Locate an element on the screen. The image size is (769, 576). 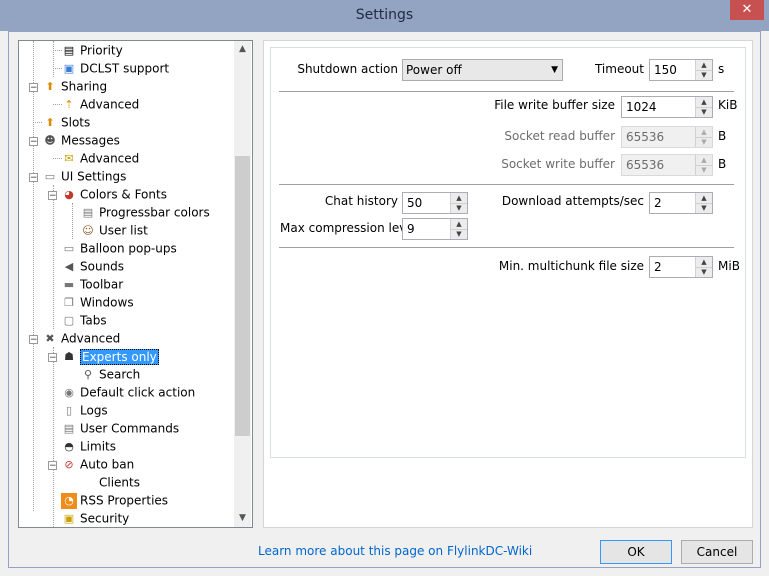
tree-item-messages-advanced: ✉ Advanced is located at coordinates (100, 158).